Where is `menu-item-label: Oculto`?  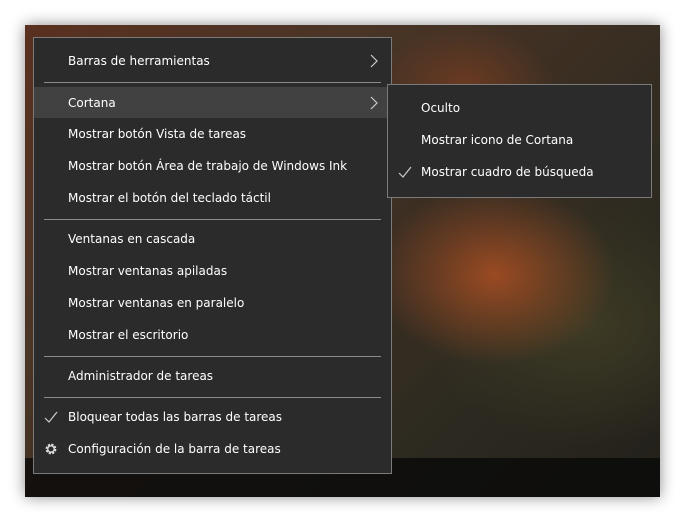 menu-item-label: Oculto is located at coordinates (441, 108).